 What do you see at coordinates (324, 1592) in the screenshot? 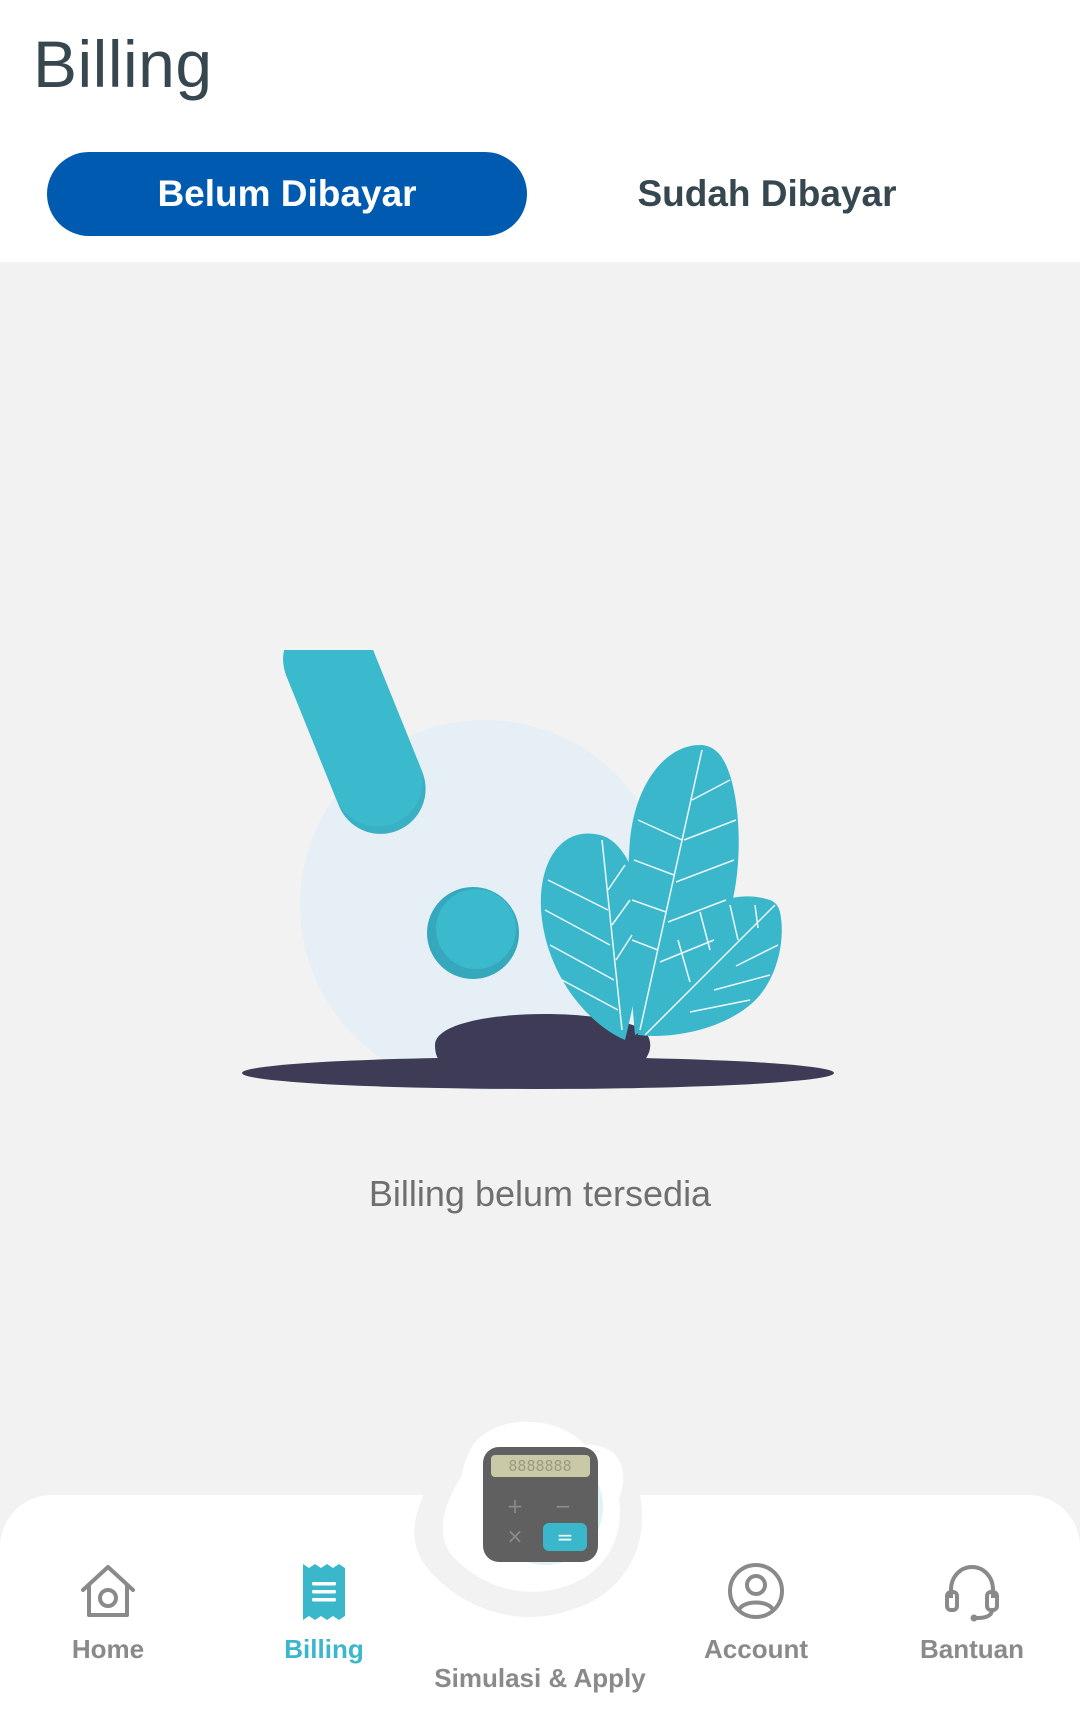
I see `billing-receipt-icon` at bounding box center [324, 1592].